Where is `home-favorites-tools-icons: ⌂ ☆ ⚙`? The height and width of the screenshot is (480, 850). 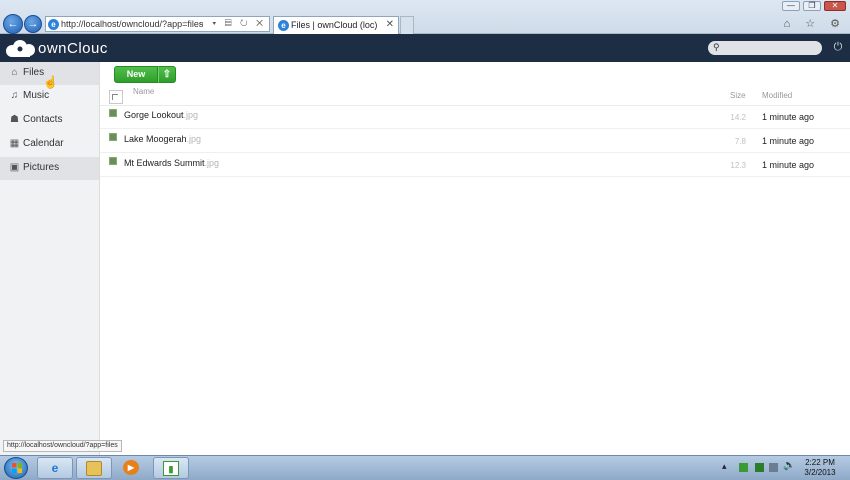
home-favorites-tools-icons: ⌂ ☆ ⚙ is located at coordinates (815, 23).